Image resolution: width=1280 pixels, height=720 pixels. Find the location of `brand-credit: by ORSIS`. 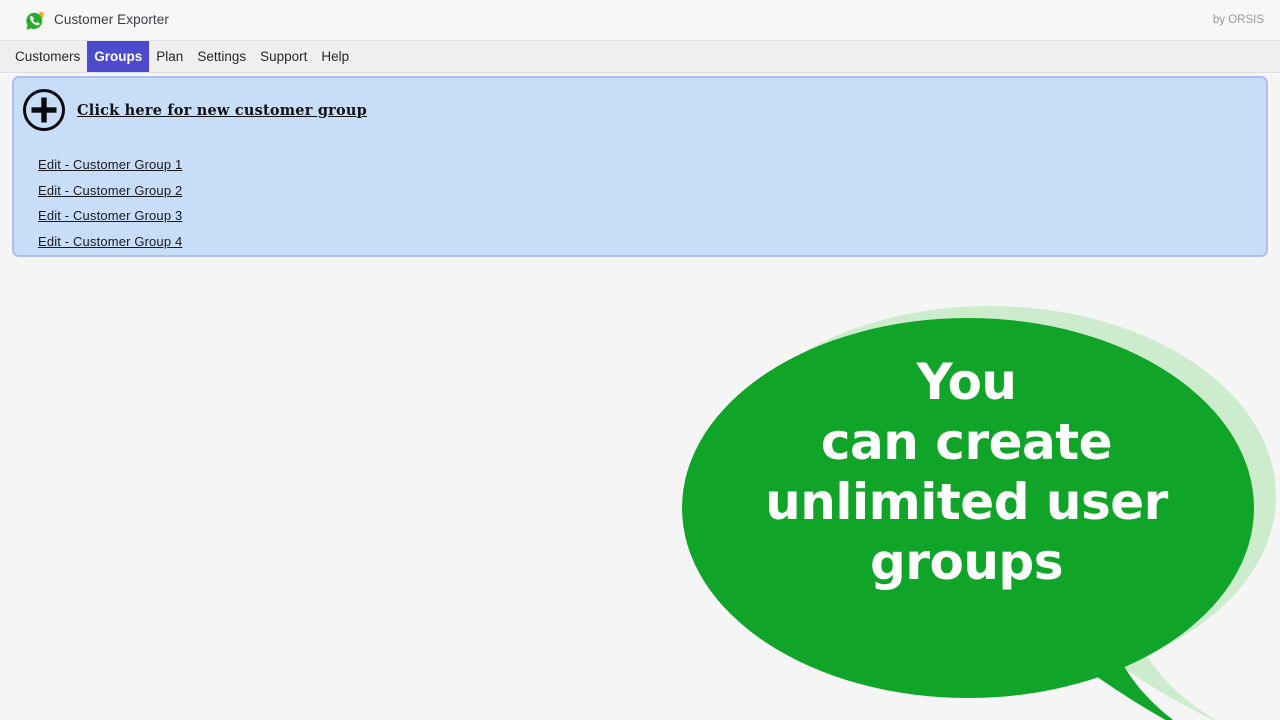

brand-credit: by ORSIS is located at coordinates (1238, 20).